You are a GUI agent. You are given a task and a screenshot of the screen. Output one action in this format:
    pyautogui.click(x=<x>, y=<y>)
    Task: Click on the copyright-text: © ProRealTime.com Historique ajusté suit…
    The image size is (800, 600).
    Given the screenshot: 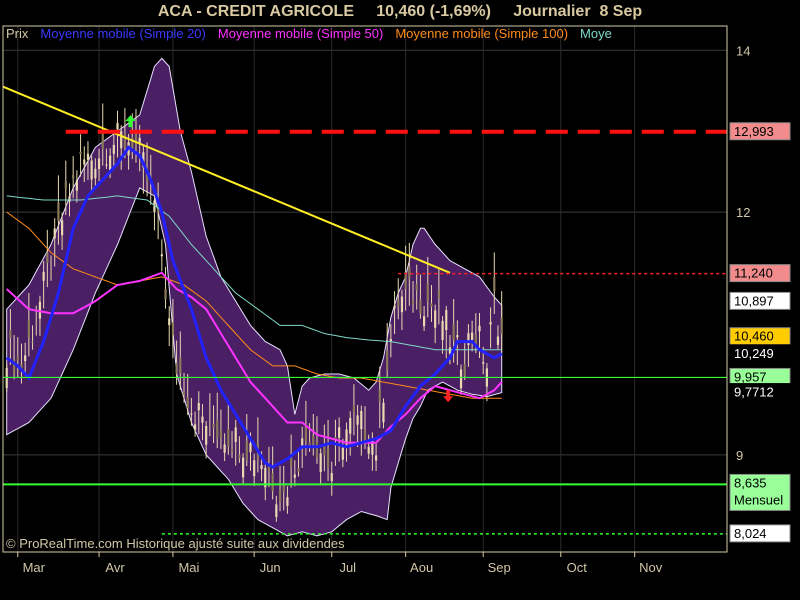 What is the action you would take?
    pyautogui.click(x=175, y=543)
    